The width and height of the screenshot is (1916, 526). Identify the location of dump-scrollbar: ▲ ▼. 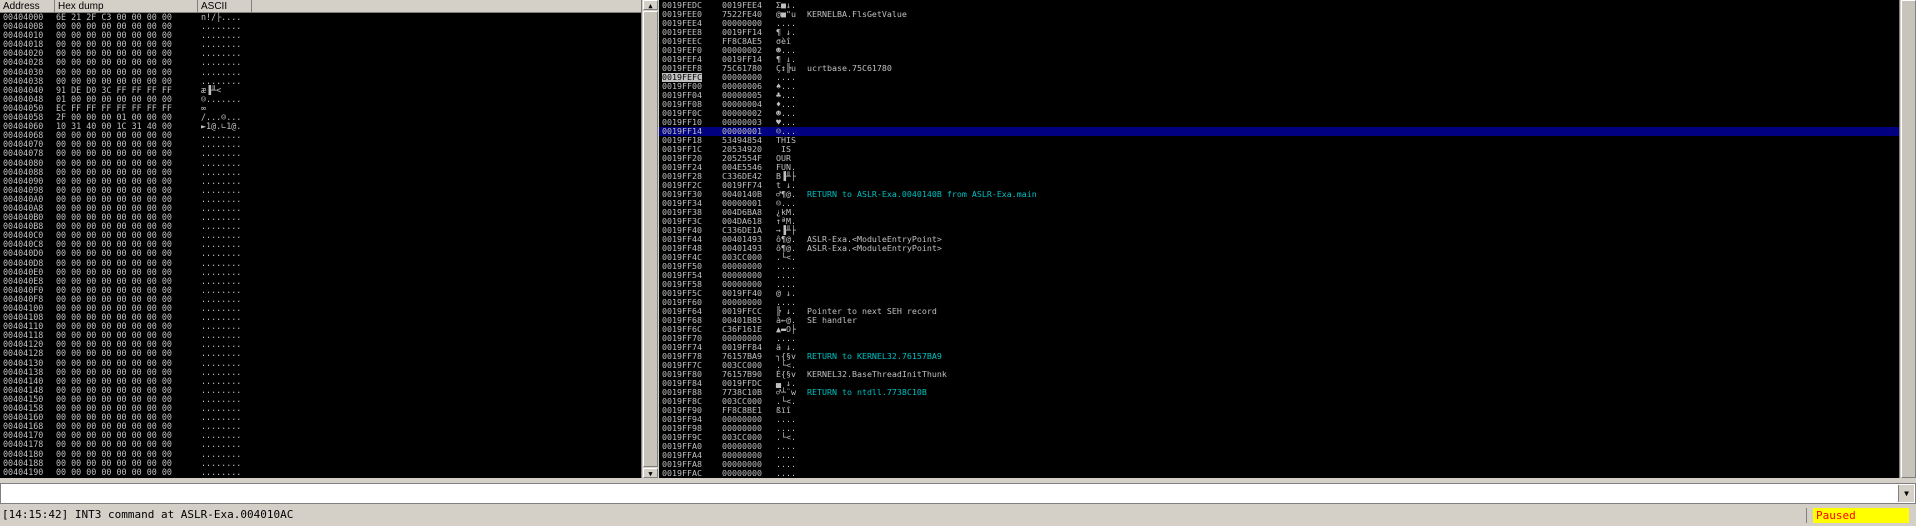
(650, 239).